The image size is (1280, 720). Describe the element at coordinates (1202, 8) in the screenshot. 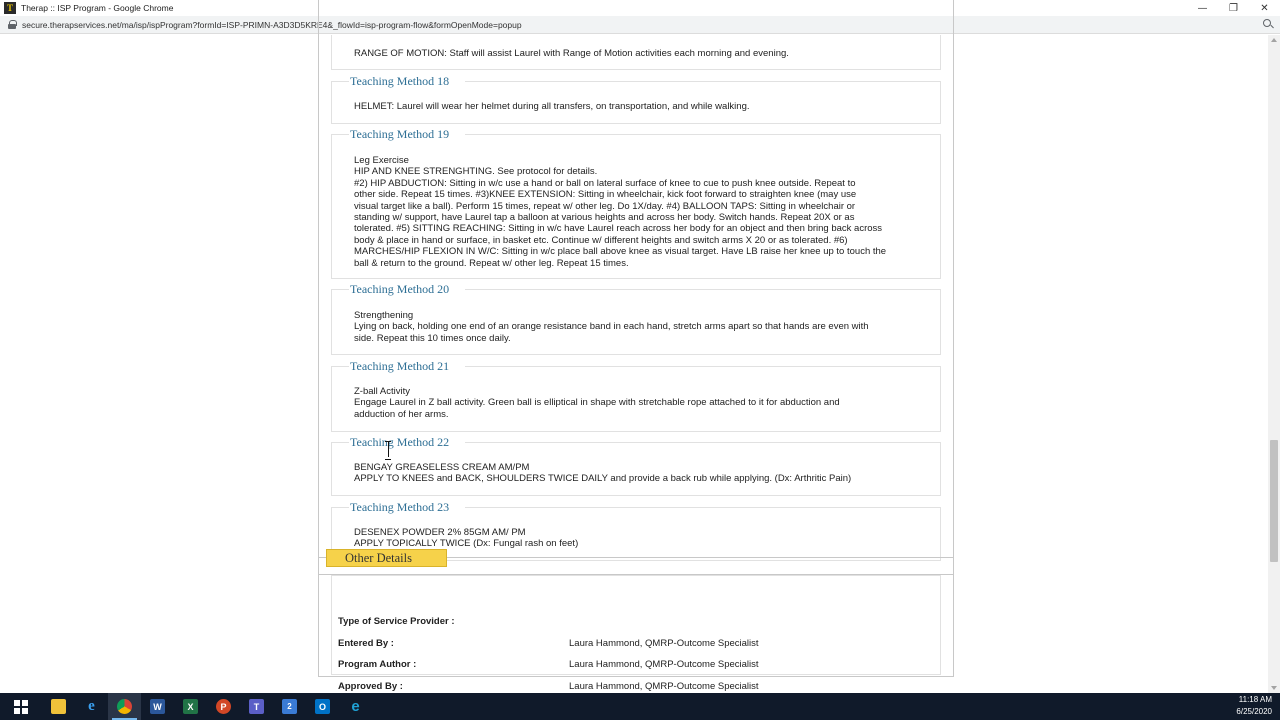

I see `minimize-button: —` at that location.